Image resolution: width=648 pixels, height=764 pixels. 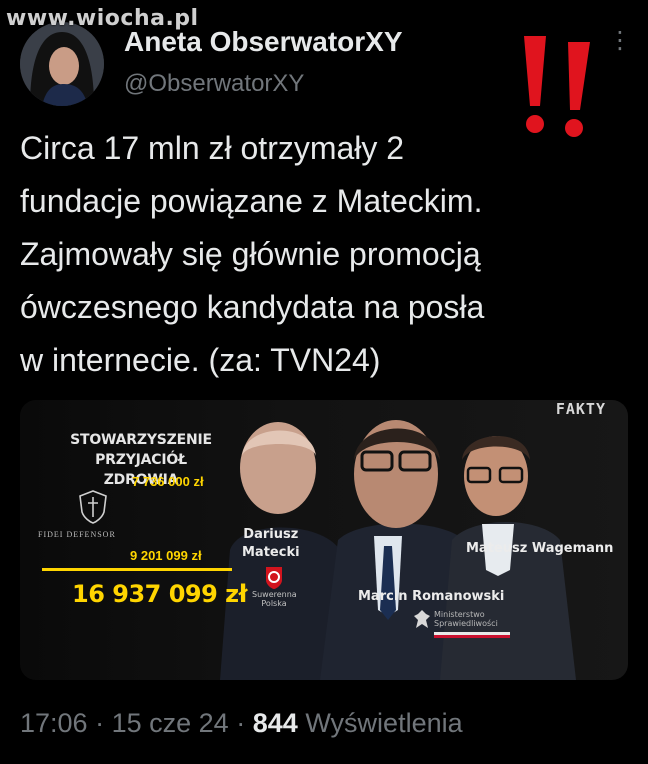 I want to click on tweet-meta: 17:06 · 15 cze 24 · 844 Wyświetlenia, so click(x=241, y=723).